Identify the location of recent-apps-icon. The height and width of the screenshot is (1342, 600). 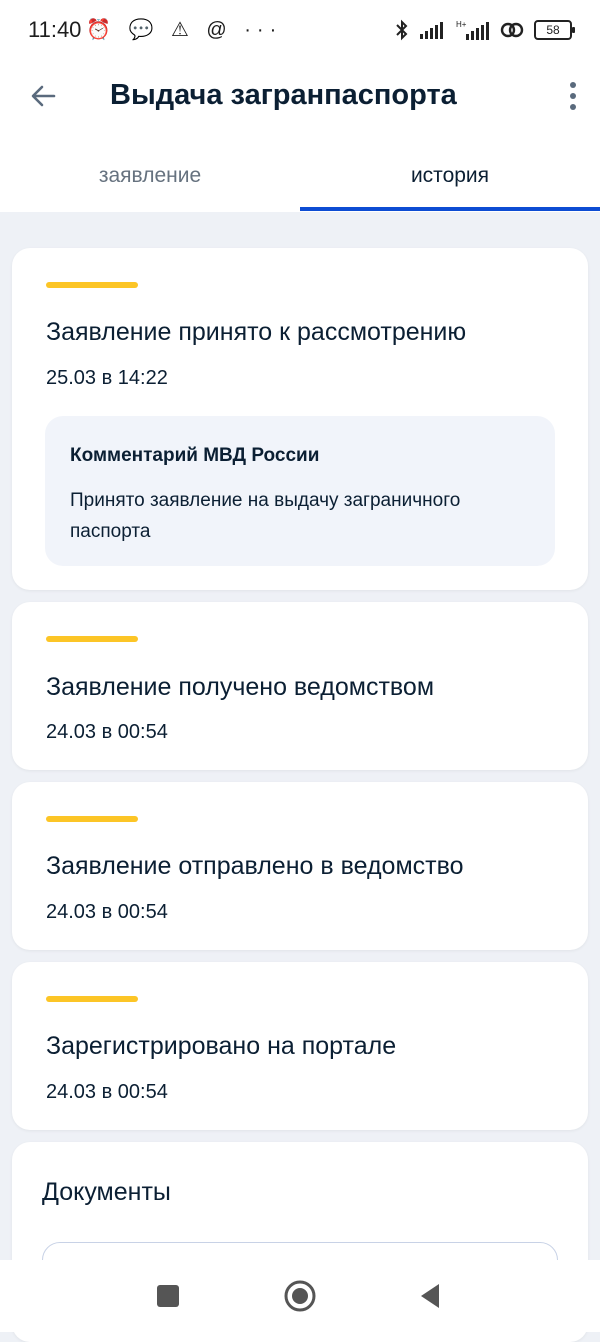
(168, 1296).